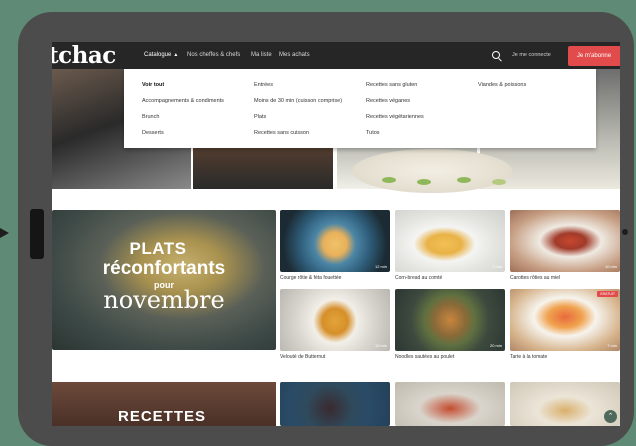 Image resolution: width=636 pixels, height=446 pixels. Describe the element at coordinates (158, 55) in the screenshot. I see `nav-catalogue-label: Catalogue` at that location.